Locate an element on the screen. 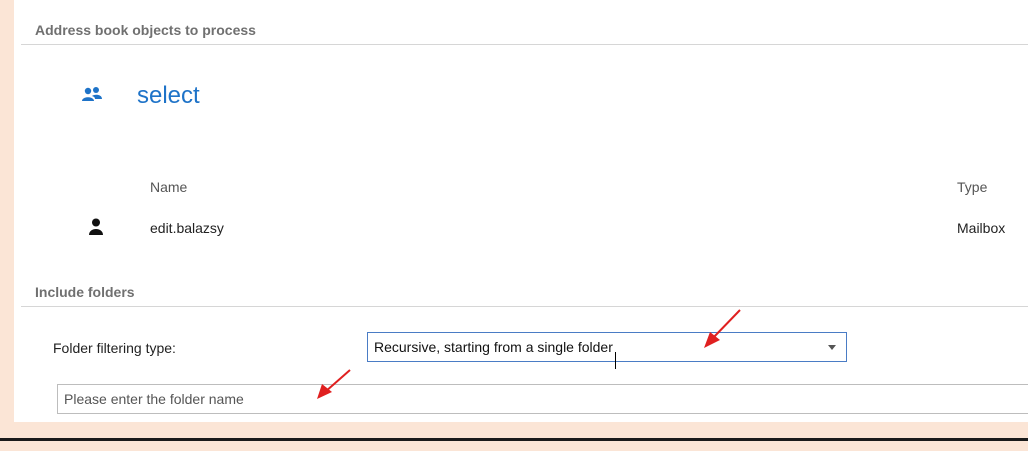  annotation-arrows is located at coordinates (529, 354).